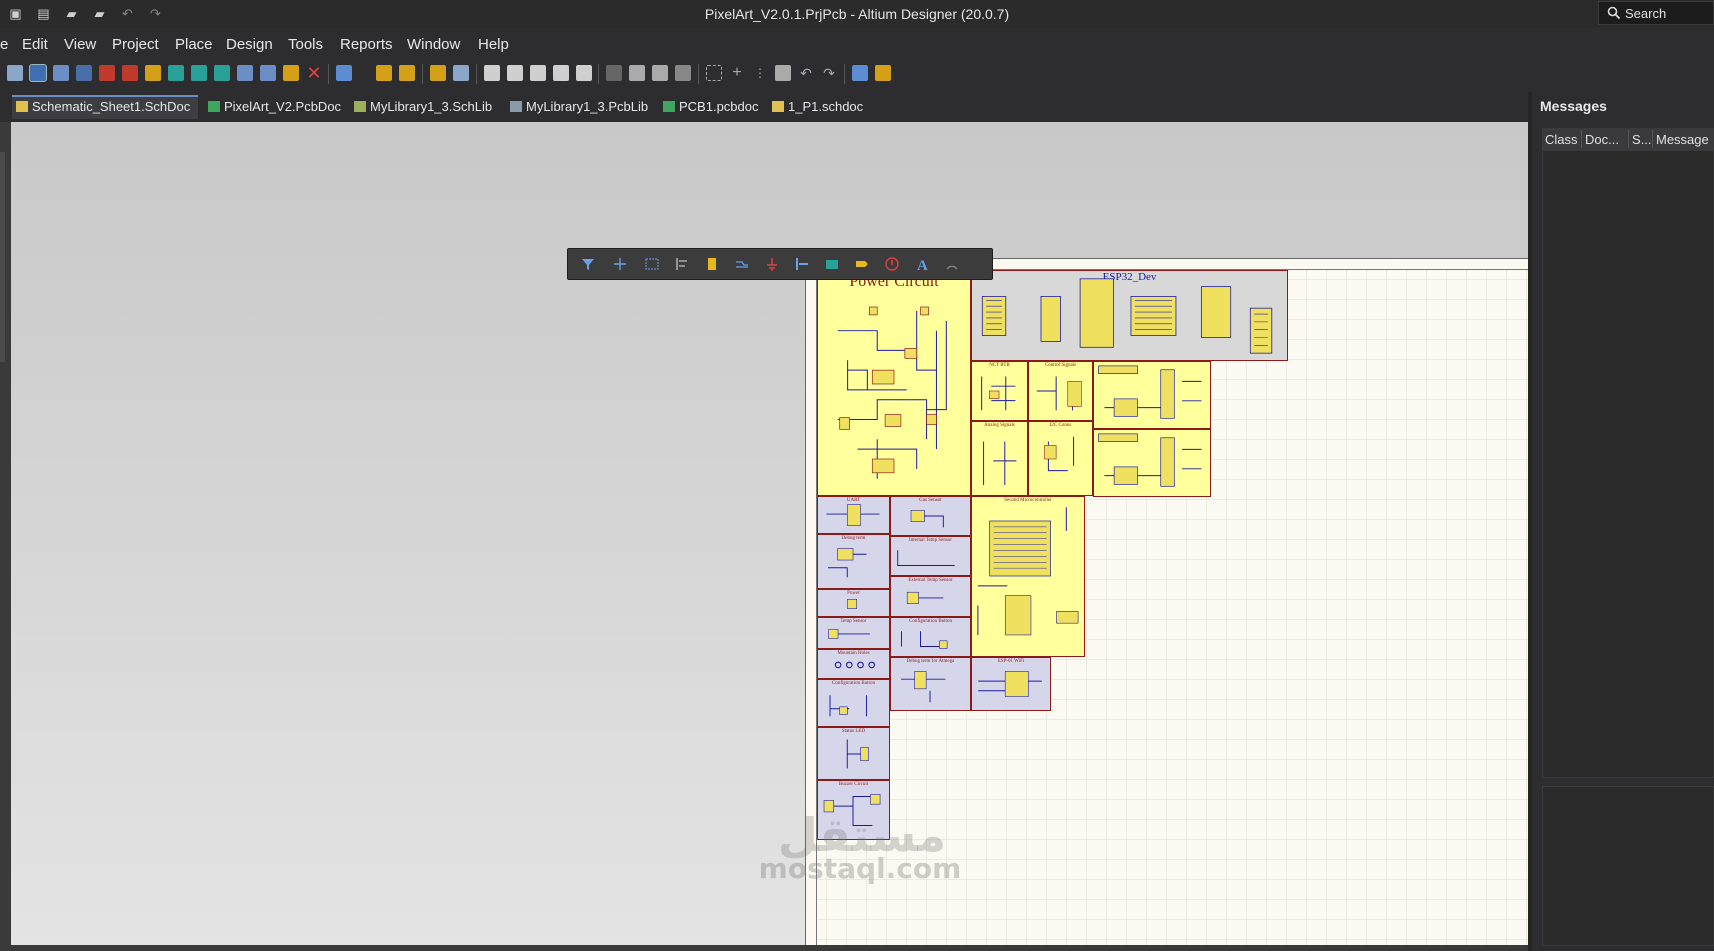 The width and height of the screenshot is (1714, 951). I want to click on menu-reports: Reports, so click(366, 44).